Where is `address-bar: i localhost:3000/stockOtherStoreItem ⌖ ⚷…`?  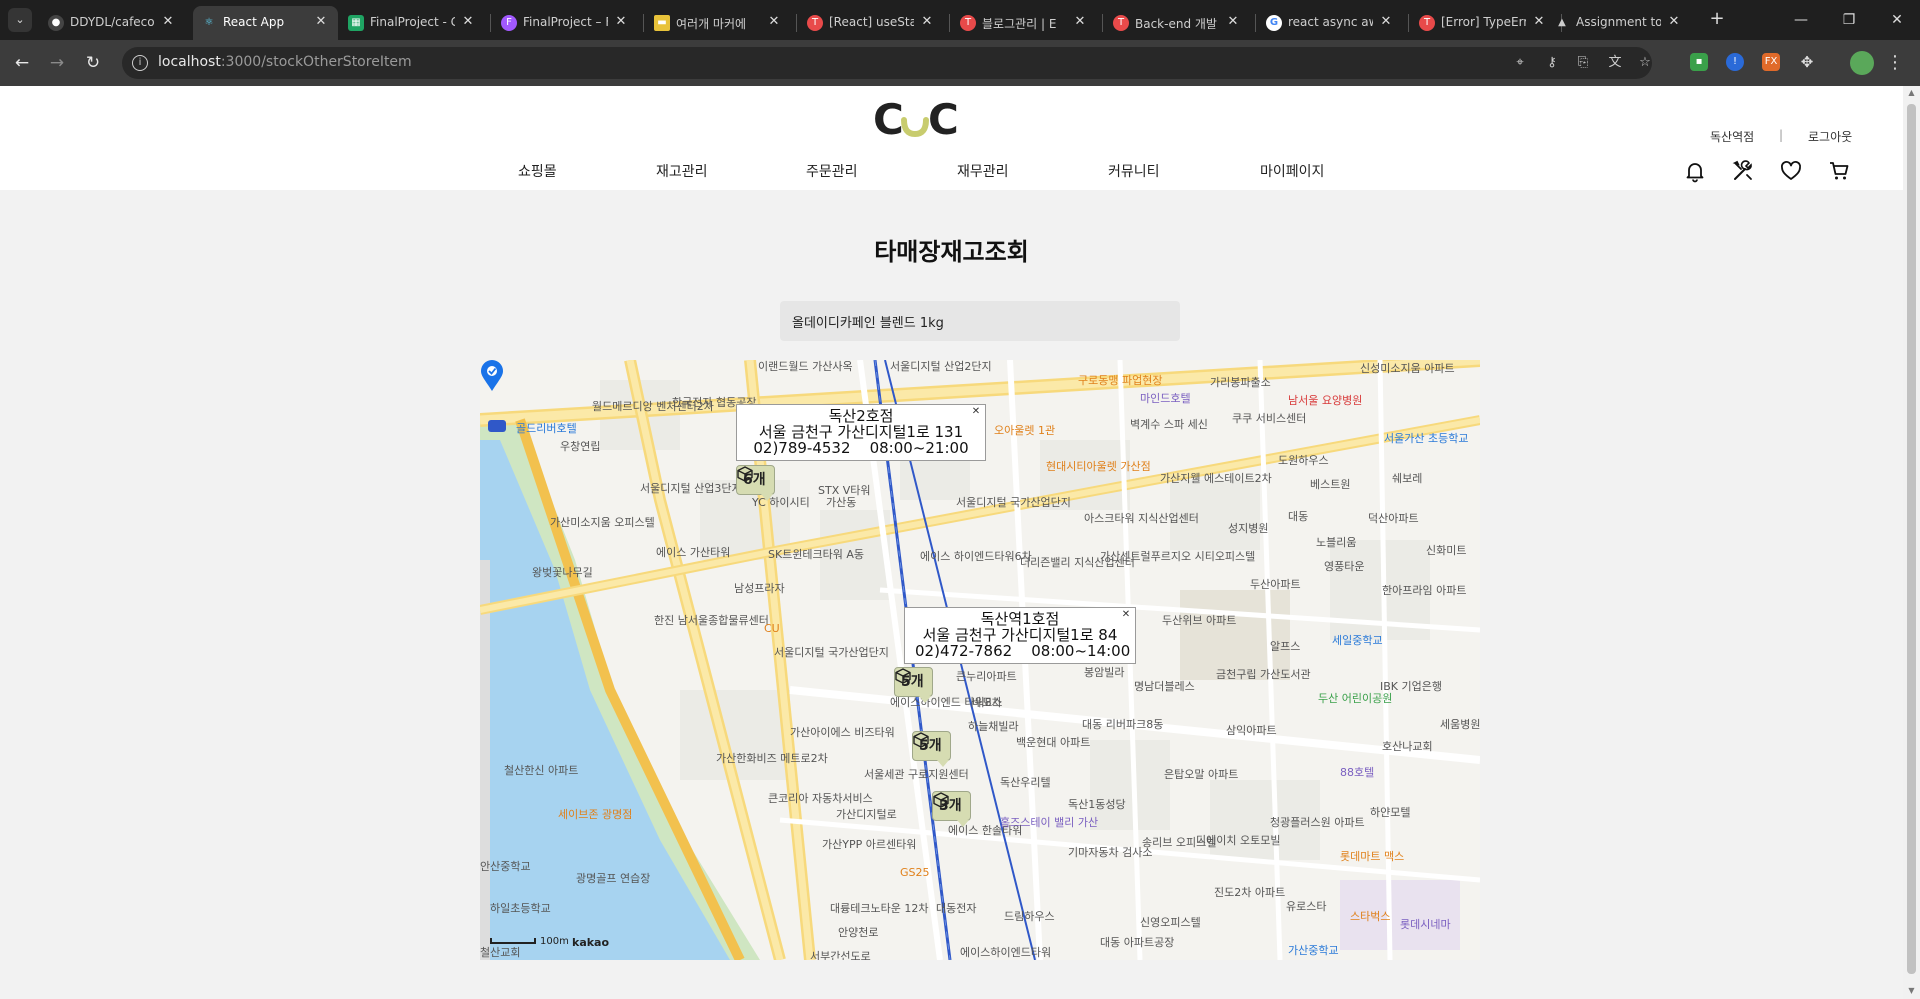 address-bar: i localhost:3000/stockOtherStoreItem ⌖ ⚷… is located at coordinates (887, 63).